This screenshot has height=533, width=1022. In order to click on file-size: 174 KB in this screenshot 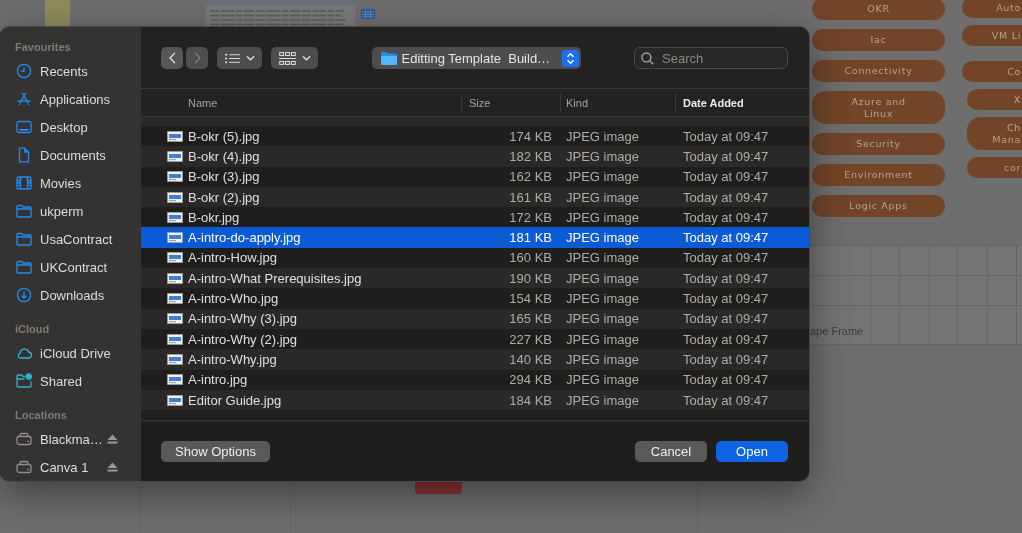, I will do `click(530, 136)`.